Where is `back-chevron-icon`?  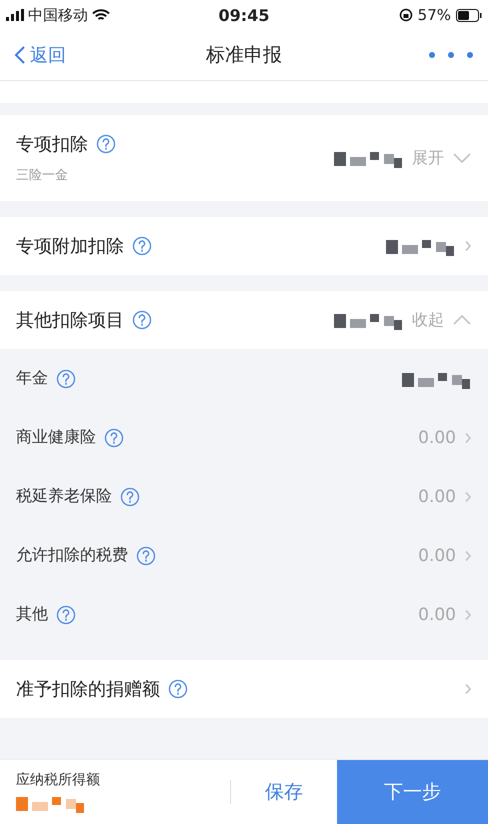 back-chevron-icon is located at coordinates (20, 55).